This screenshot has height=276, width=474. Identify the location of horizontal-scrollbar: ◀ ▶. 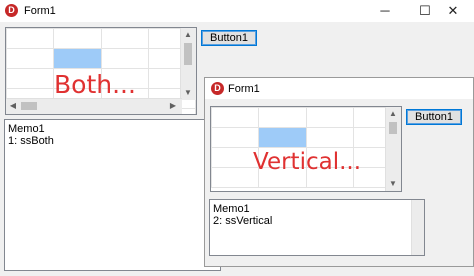
(94, 106).